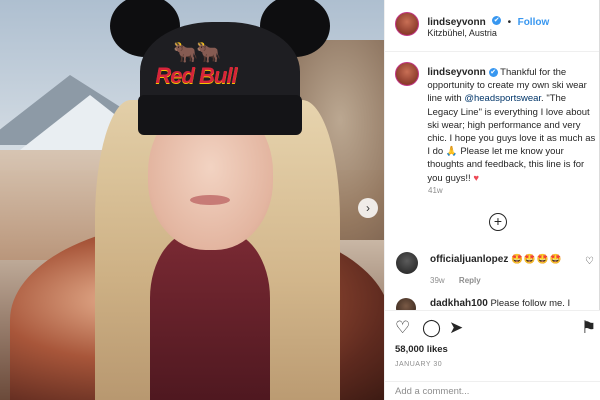 The image size is (600, 400). I want to click on add-comment-input, so click(492, 391).